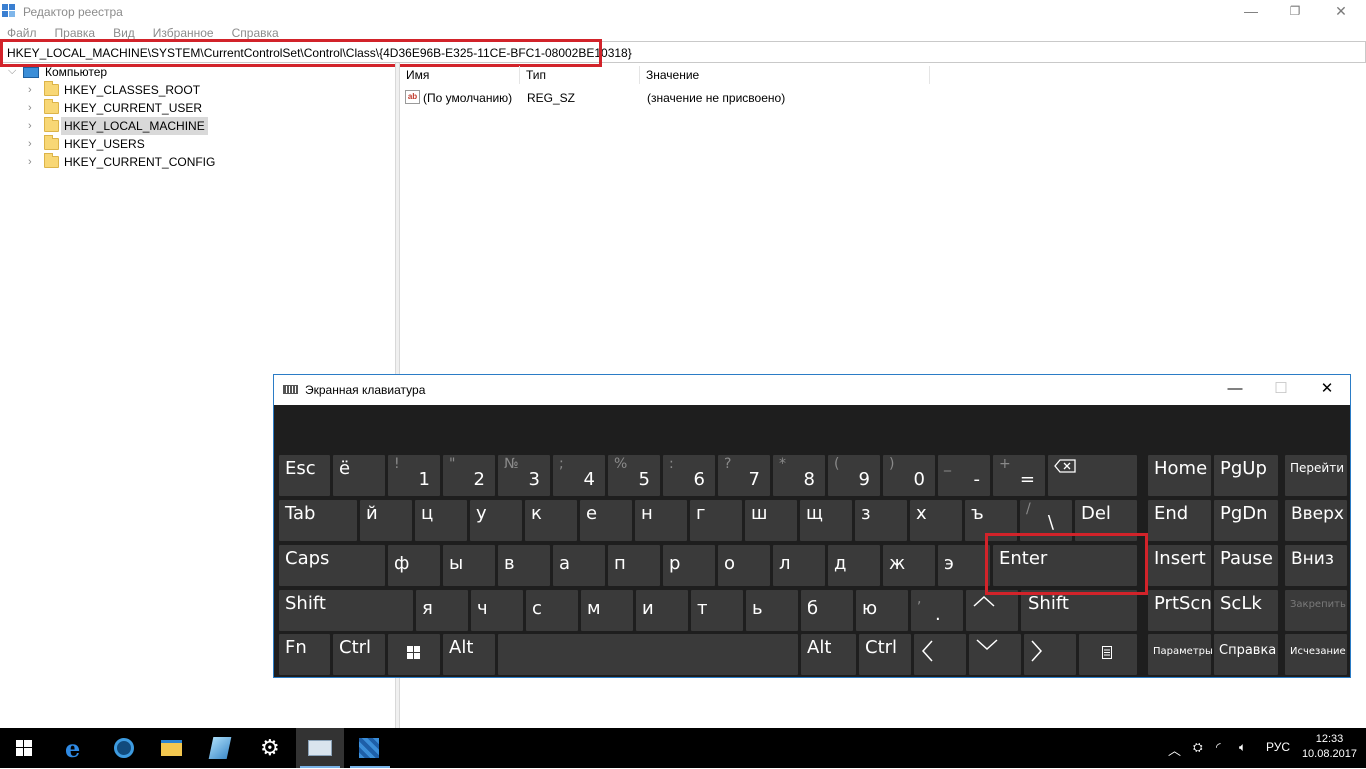  I want to click on key-down-word: Вниз, so click(1316, 565).